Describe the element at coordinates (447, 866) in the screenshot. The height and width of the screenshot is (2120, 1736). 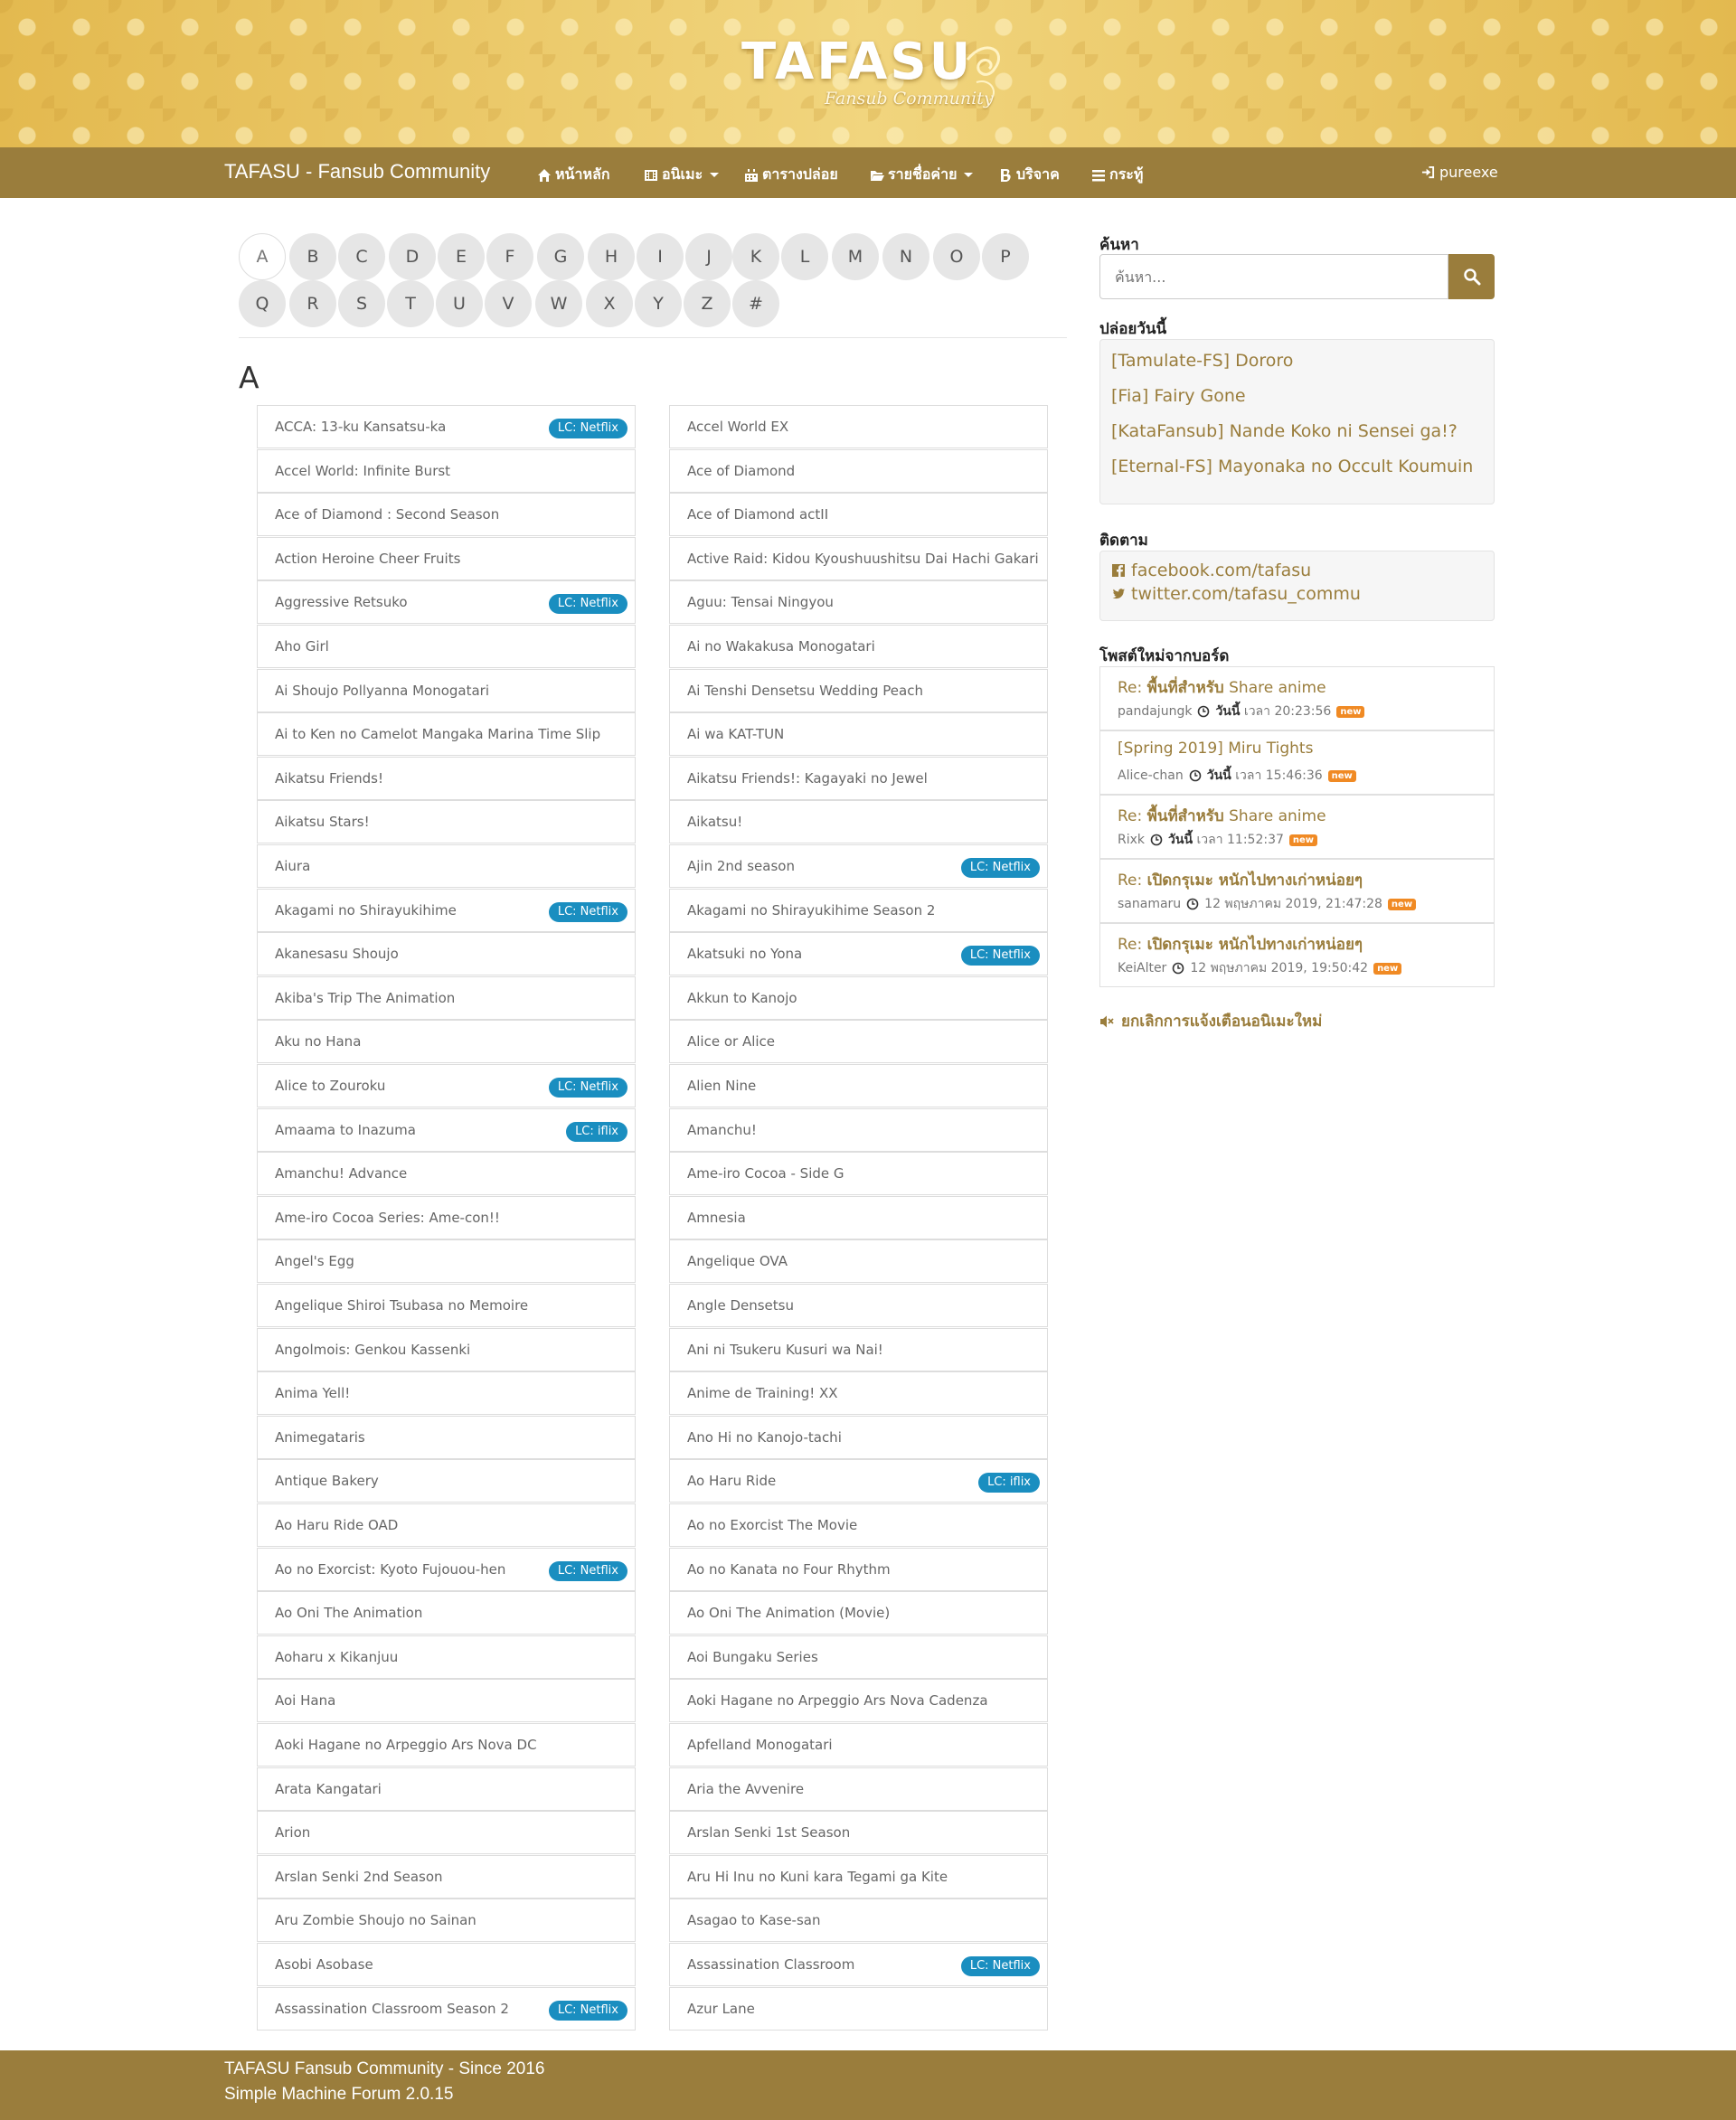
I see `anime-list-item: Aiura` at that location.